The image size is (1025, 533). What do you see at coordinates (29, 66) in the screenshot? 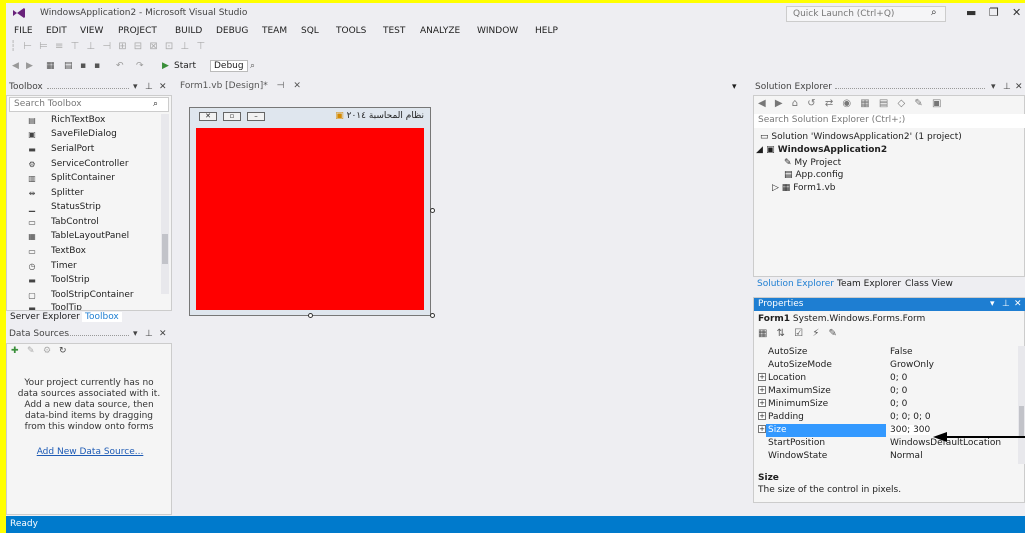
I see `forward-icon: ▶` at bounding box center [29, 66].